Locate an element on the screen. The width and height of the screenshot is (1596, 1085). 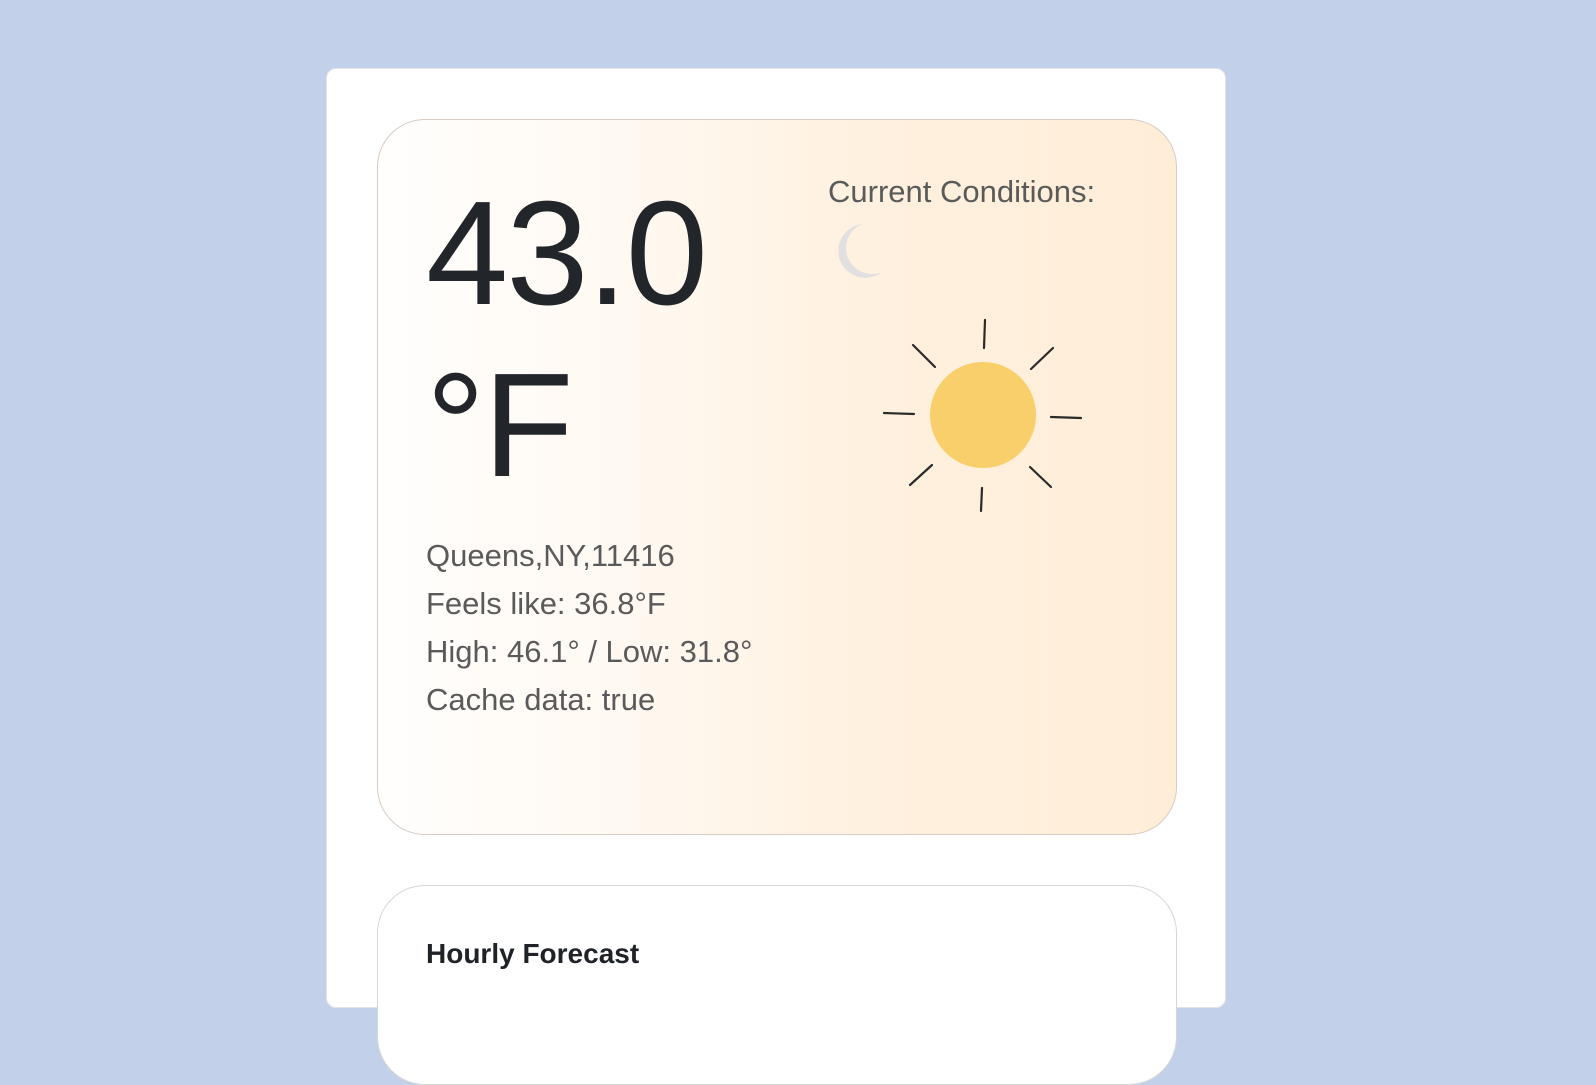
high-low-text: High: 46.1° / Low: 31.8° is located at coordinates (589, 651).